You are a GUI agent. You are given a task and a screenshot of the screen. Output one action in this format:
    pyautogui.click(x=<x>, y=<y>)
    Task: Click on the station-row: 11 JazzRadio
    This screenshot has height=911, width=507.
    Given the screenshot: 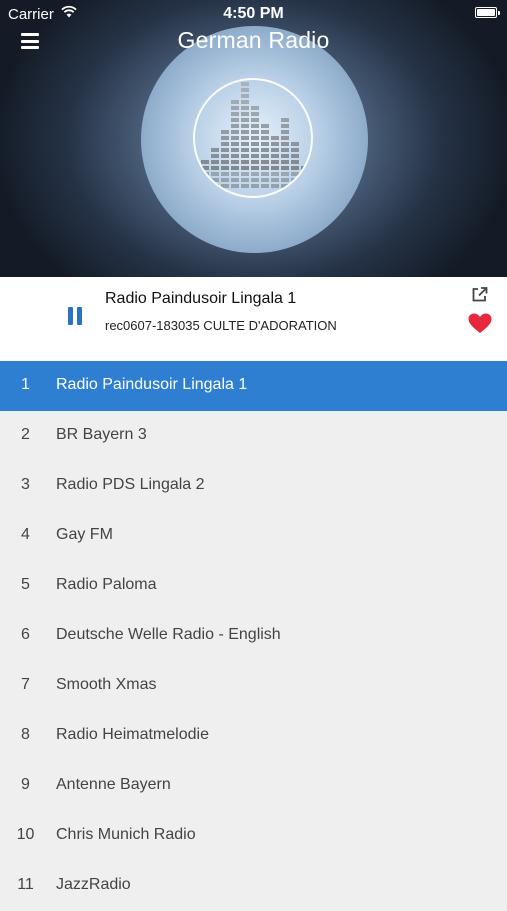 What is the action you would take?
    pyautogui.click(x=253, y=886)
    